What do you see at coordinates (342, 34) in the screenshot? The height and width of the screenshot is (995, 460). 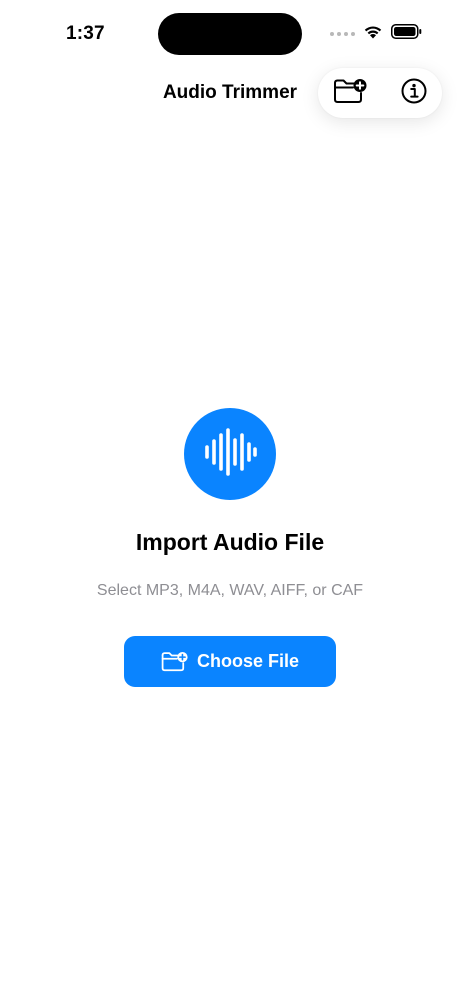 I see `cellular-signal-icon` at bounding box center [342, 34].